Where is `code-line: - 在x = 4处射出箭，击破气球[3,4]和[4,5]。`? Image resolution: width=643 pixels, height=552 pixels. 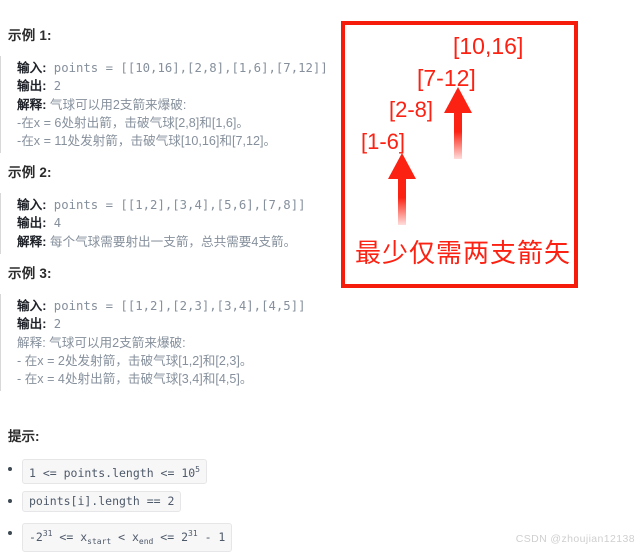 code-line: - 在x = 4处射出箭，击破气球[3,4]和[4,5]。 is located at coordinates (161, 379).